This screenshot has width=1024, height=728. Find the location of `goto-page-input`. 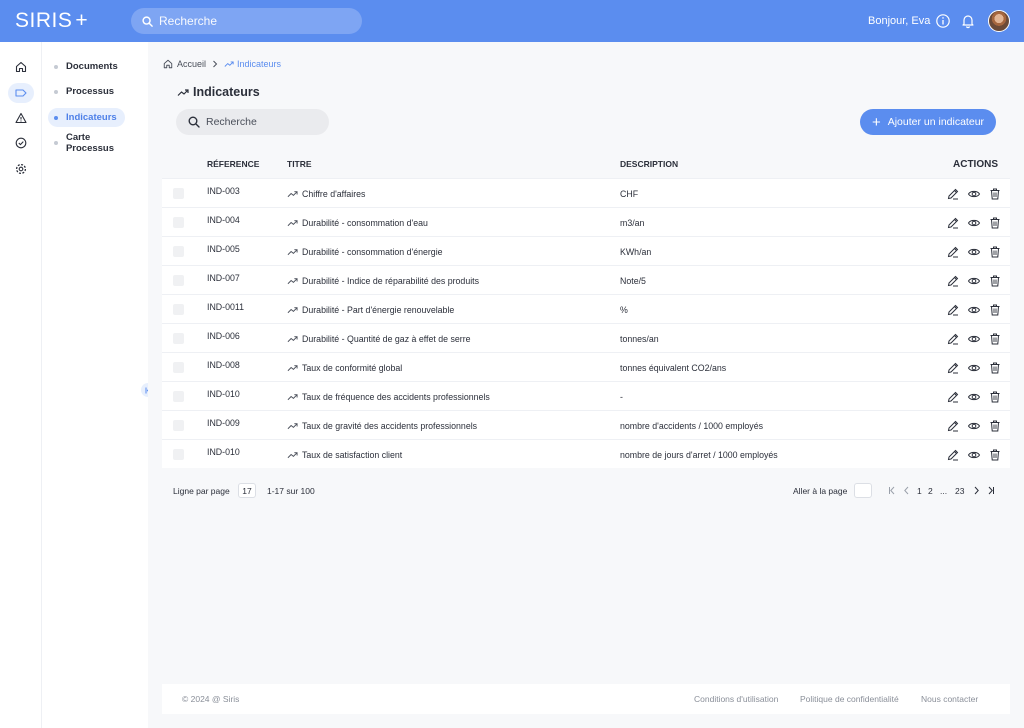

goto-page-input is located at coordinates (863, 490).